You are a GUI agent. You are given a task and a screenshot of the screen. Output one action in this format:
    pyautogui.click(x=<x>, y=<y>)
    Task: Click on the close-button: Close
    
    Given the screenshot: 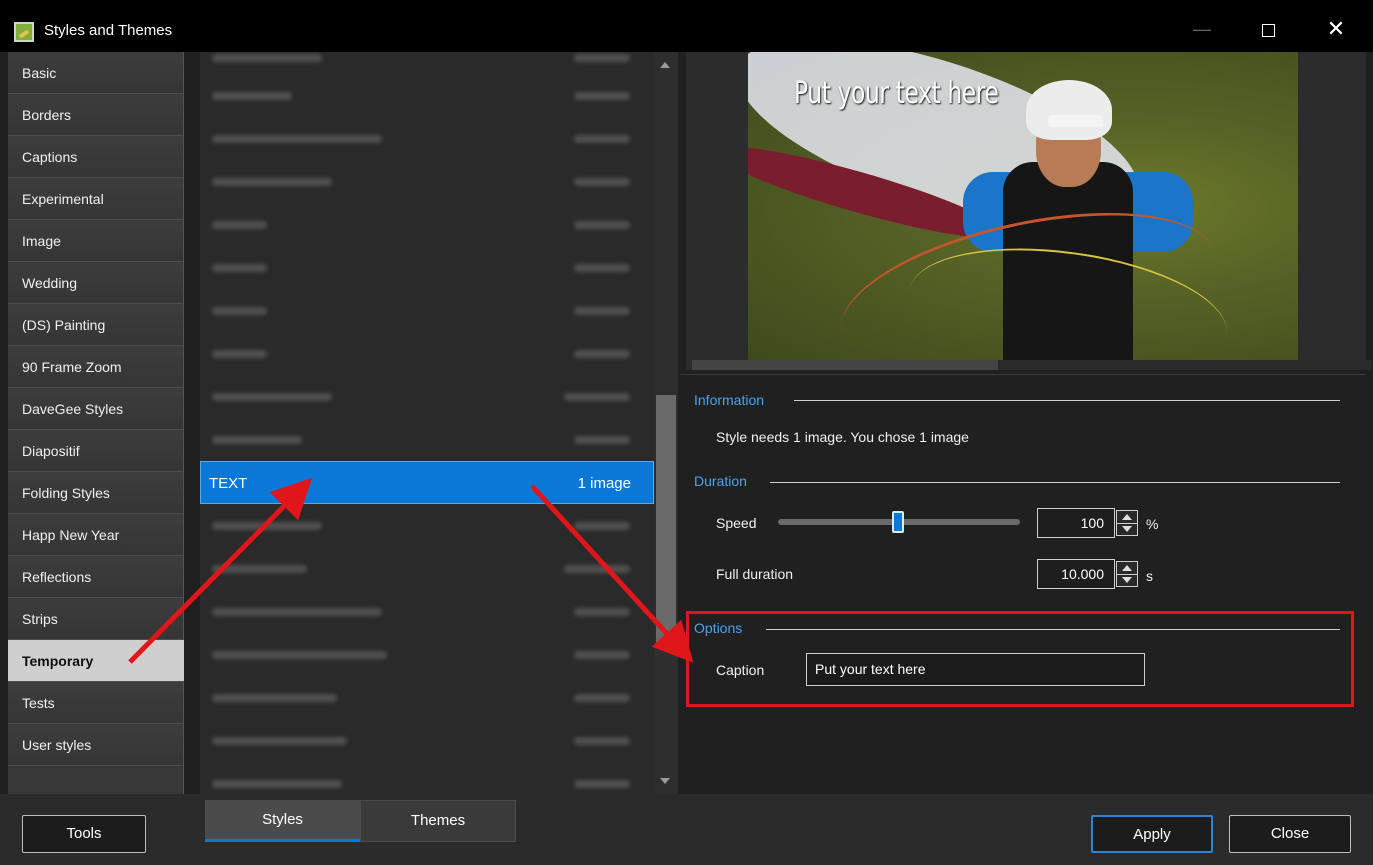 What is the action you would take?
    pyautogui.click(x=1290, y=834)
    